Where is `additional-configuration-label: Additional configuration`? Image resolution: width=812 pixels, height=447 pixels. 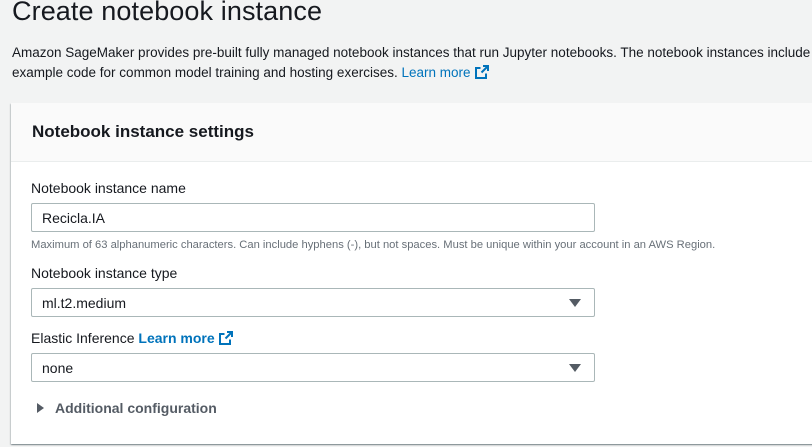
additional-configuration-label: Additional configuration is located at coordinates (136, 408).